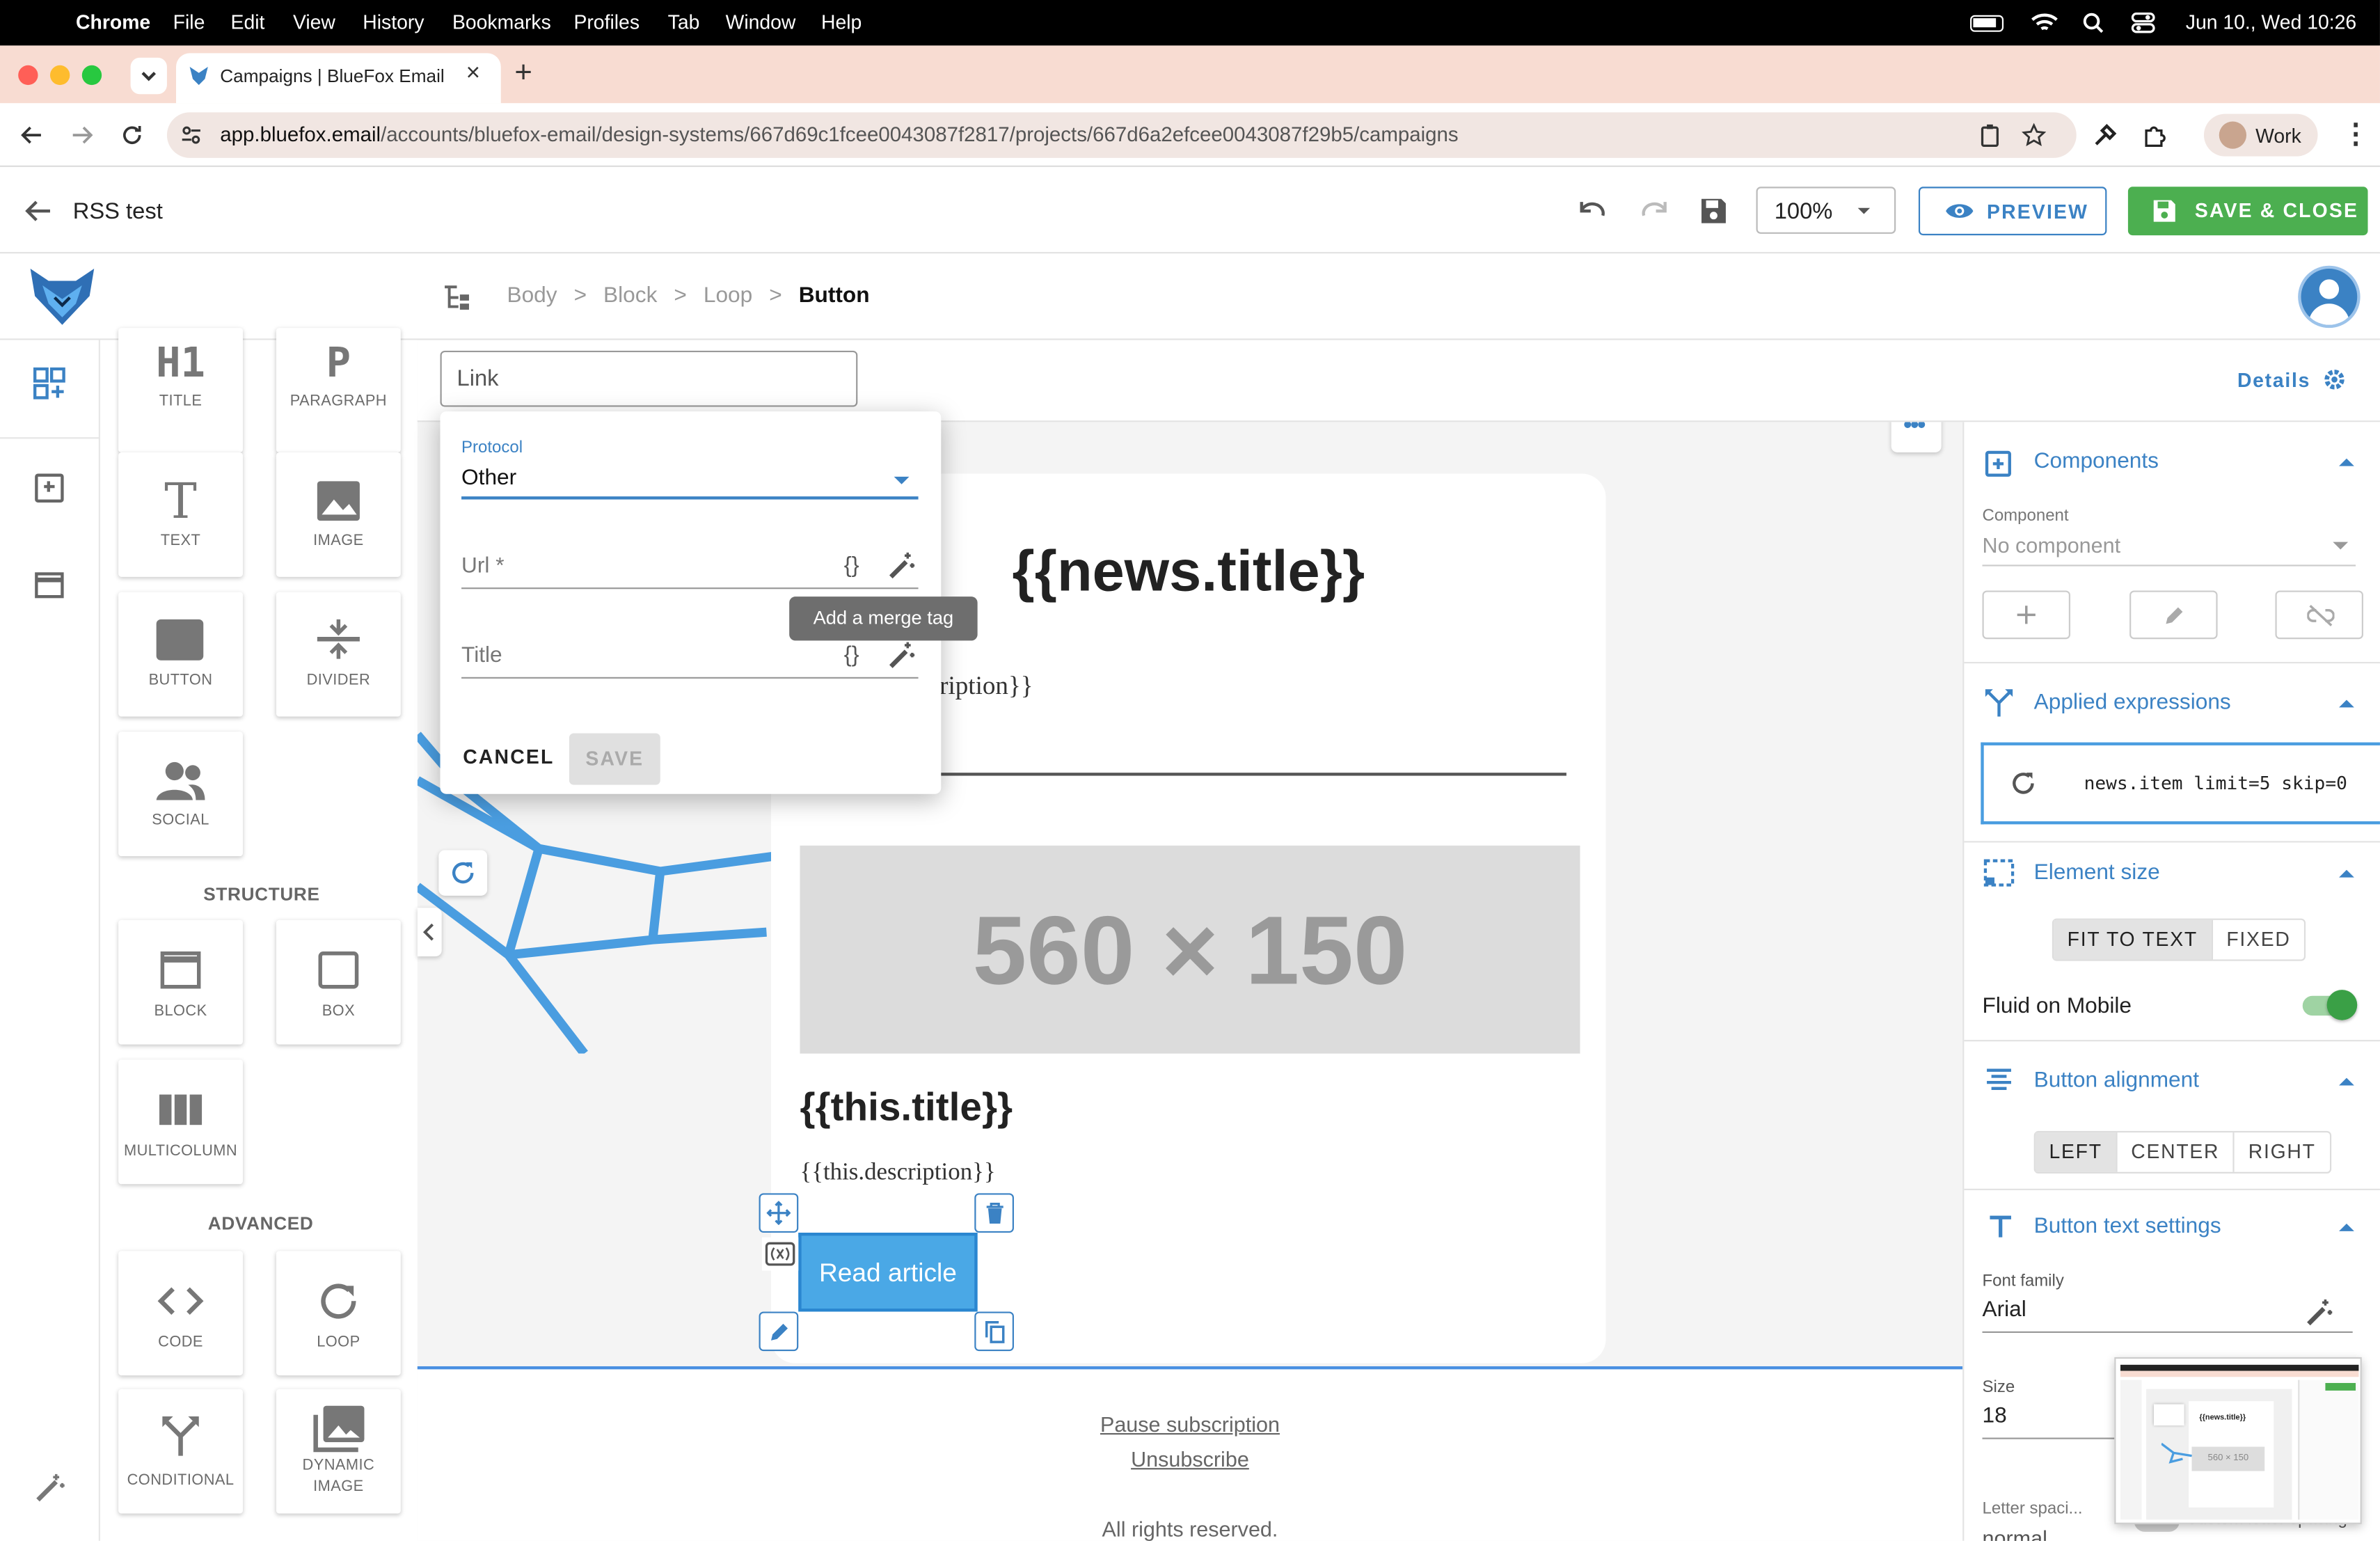  Describe the element at coordinates (1190, 949) in the screenshot. I see `image-placeholder: 560 × 150` at that location.